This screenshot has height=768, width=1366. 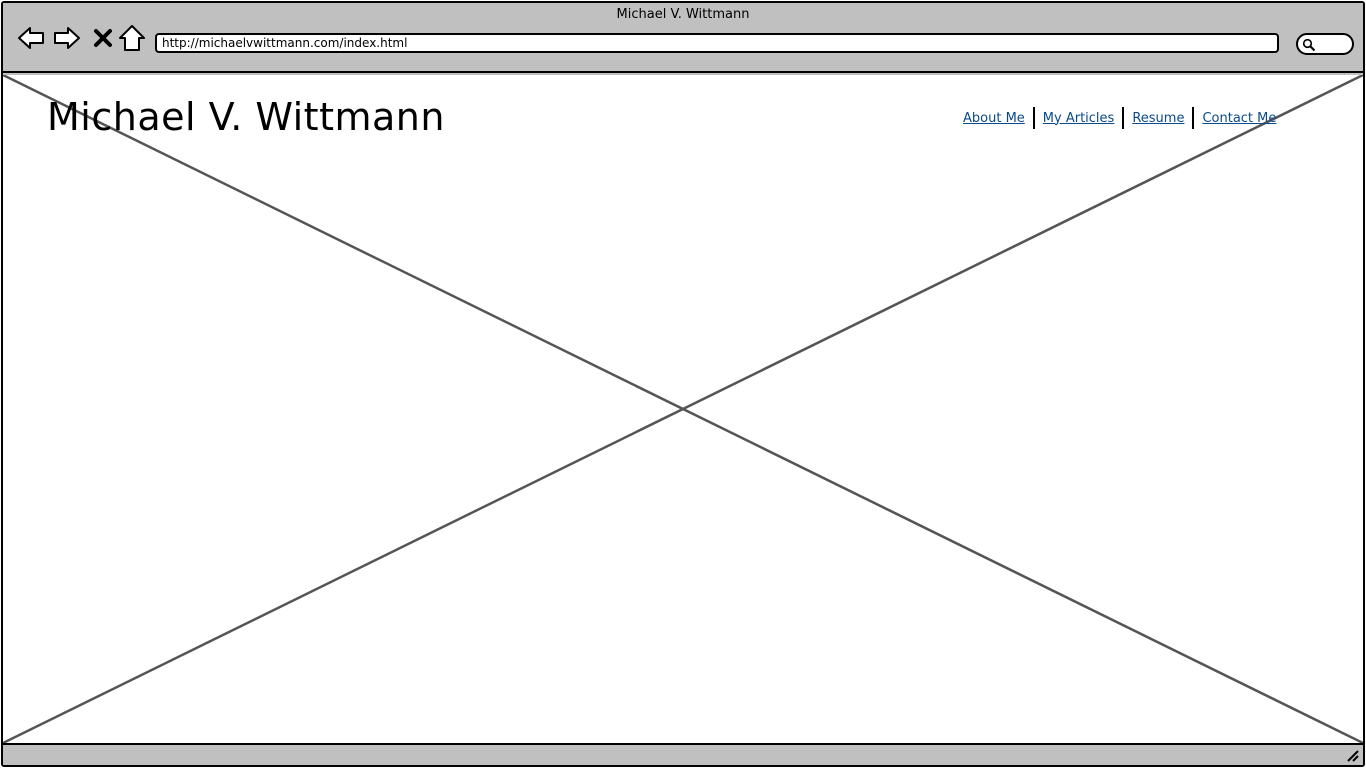 I want to click on site-title: Michael V. Wittmann, so click(x=246, y=117).